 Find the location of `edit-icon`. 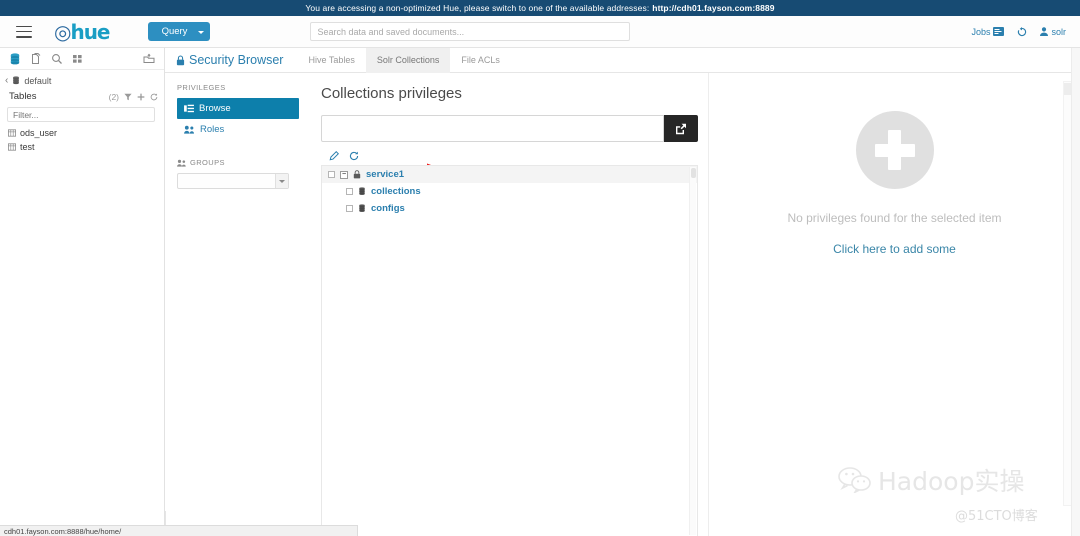

edit-icon is located at coordinates (334, 156).